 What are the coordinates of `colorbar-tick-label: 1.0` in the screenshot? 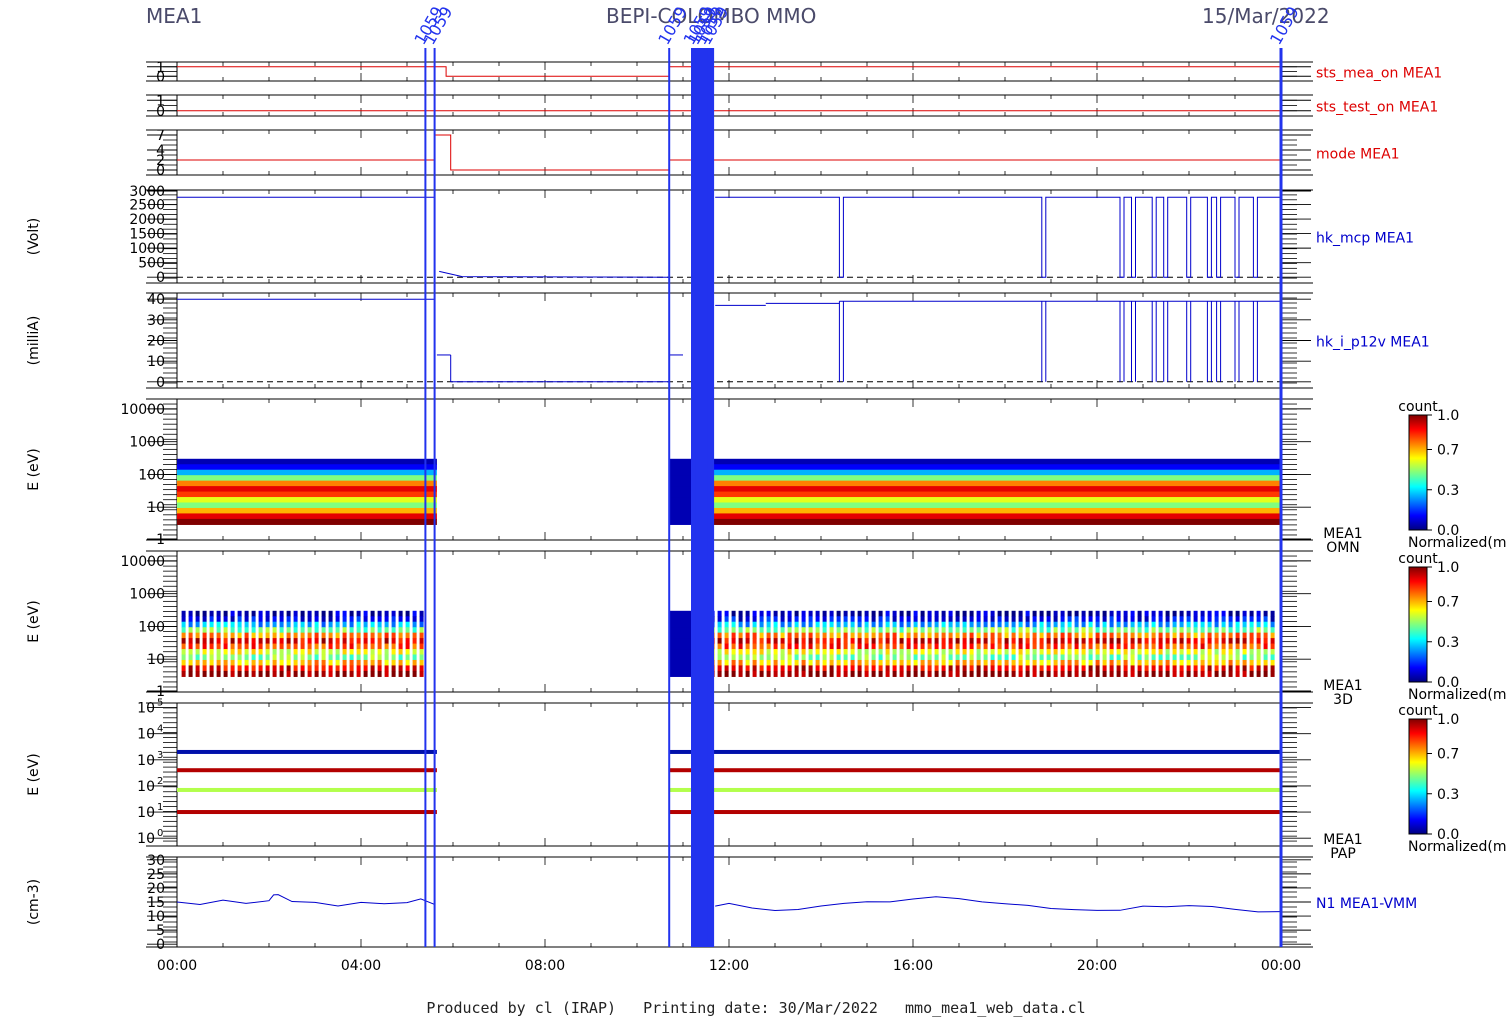 It's located at (1448, 568).